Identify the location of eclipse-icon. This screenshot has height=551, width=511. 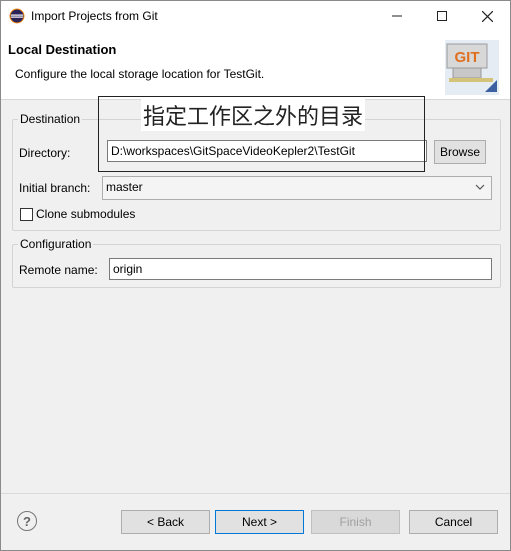
(17, 16).